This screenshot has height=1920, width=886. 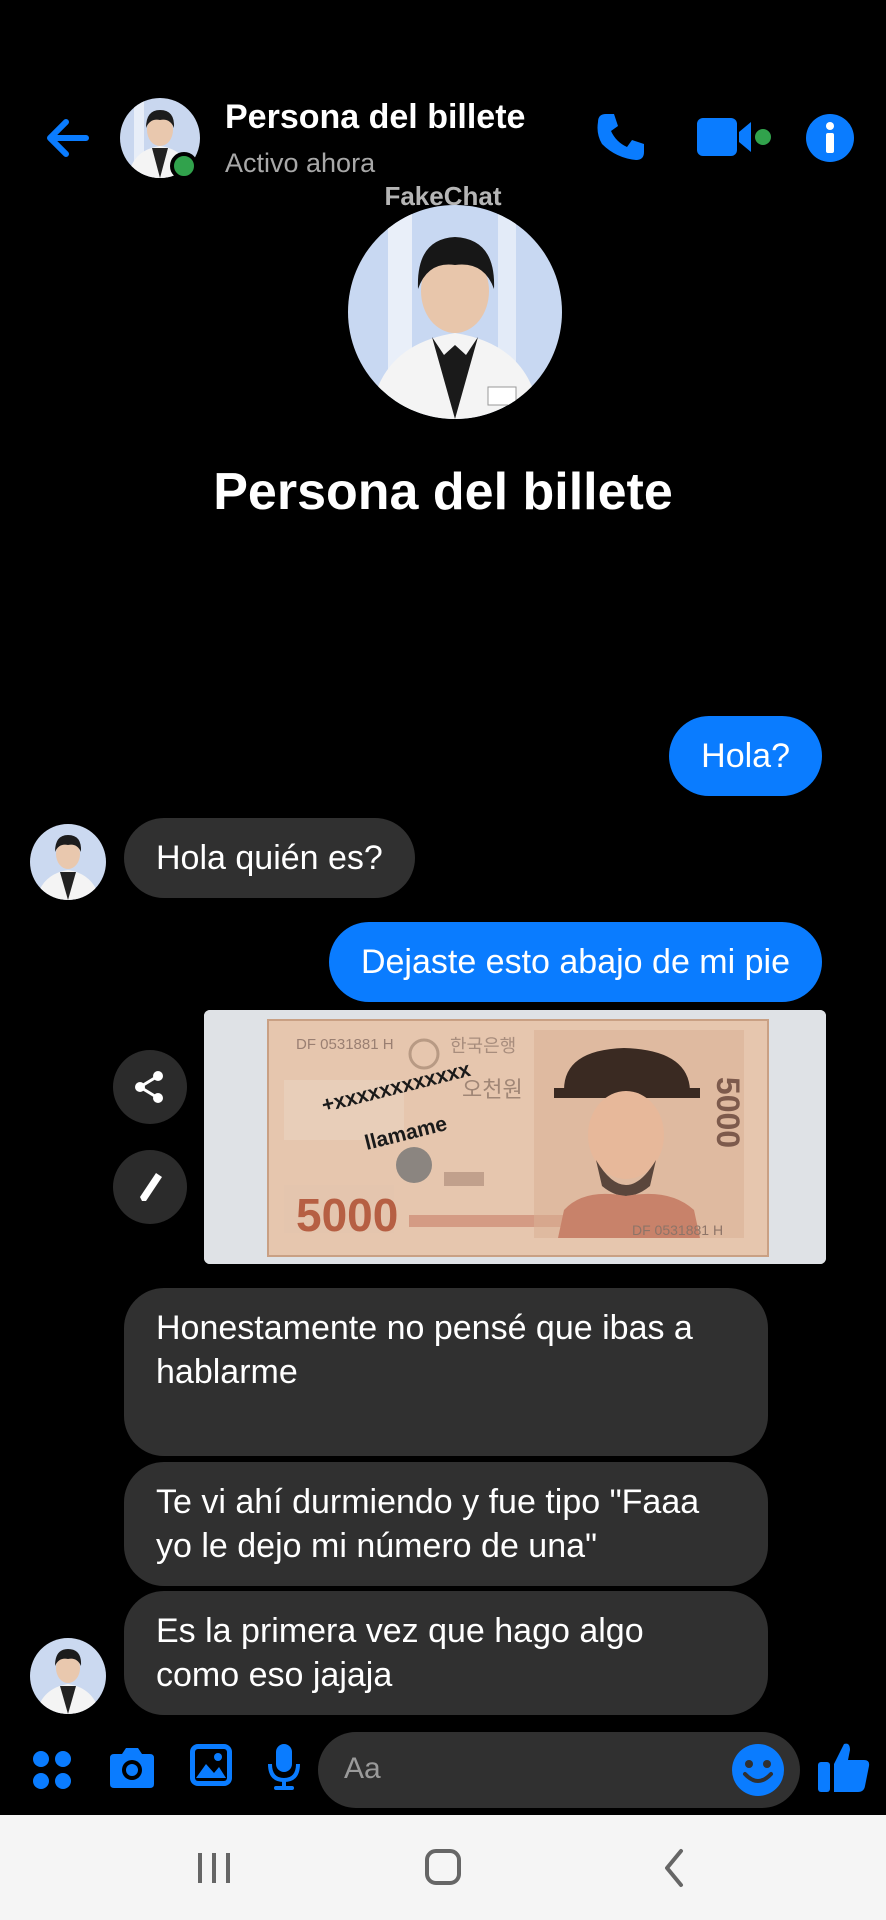 What do you see at coordinates (150, 1187) in the screenshot?
I see `pencil-icon` at bounding box center [150, 1187].